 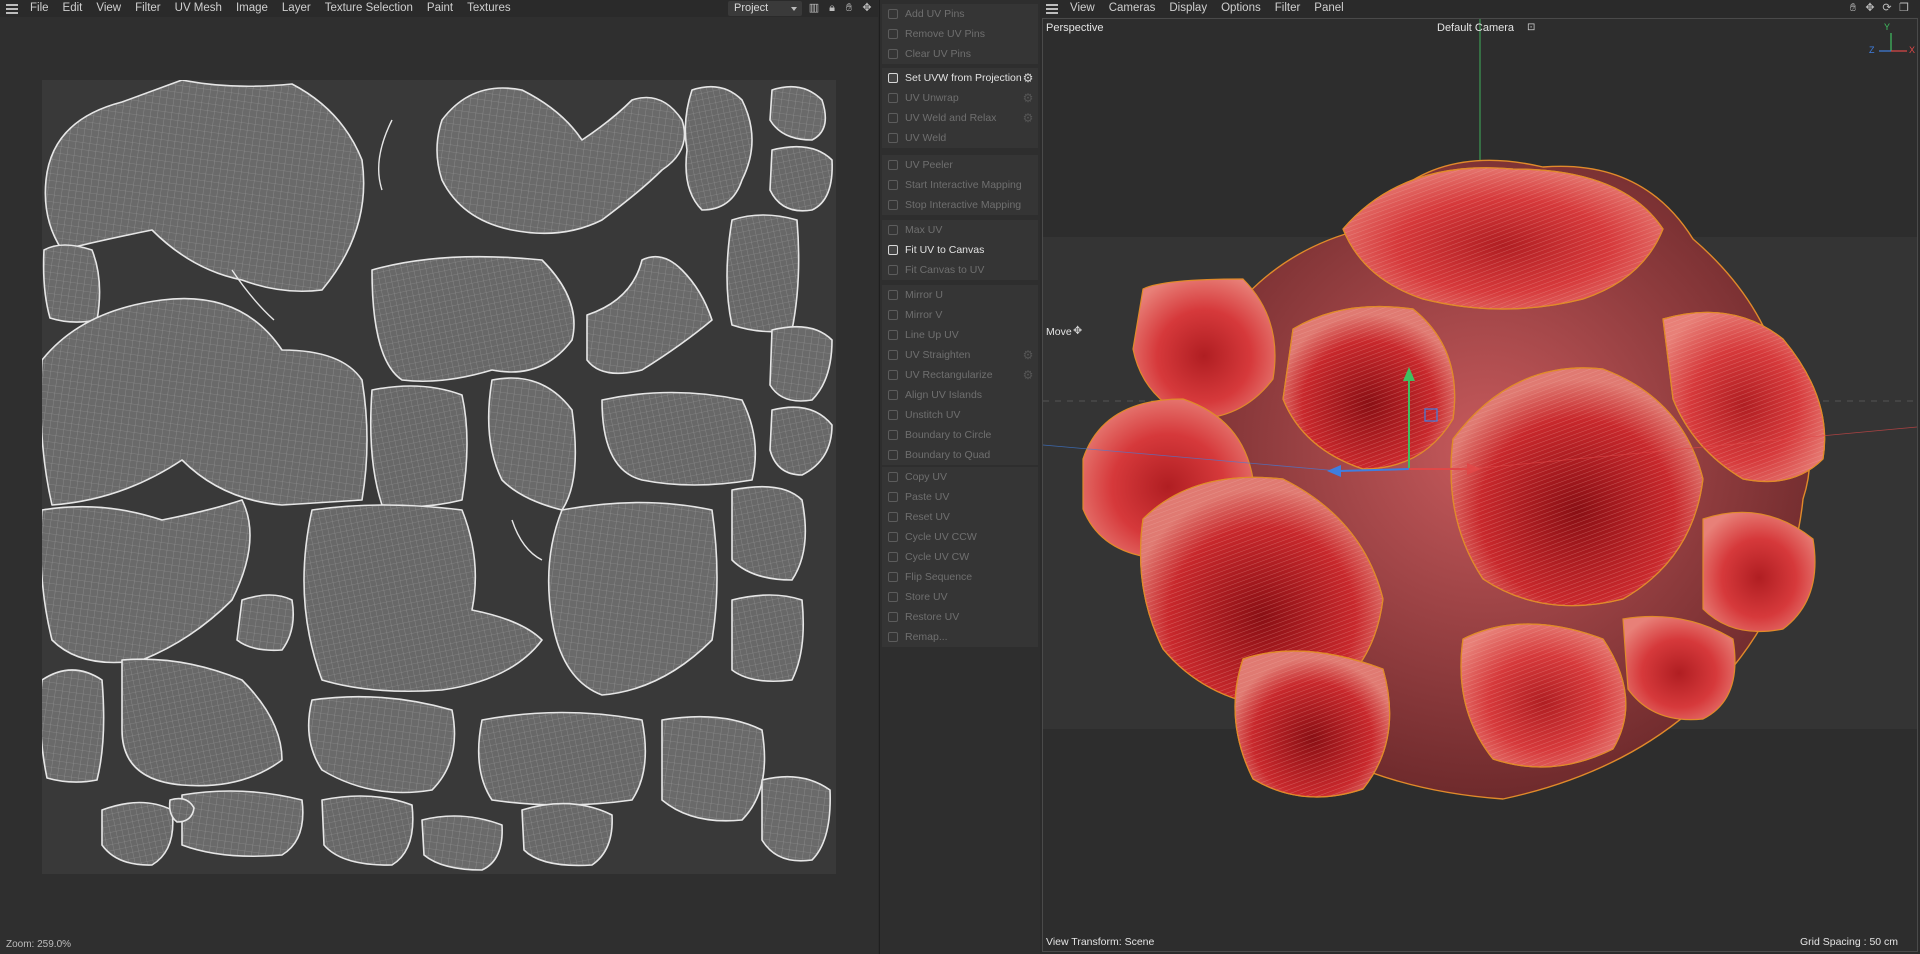 I want to click on boundary-to-circle-icon, so click(x=893, y=435).